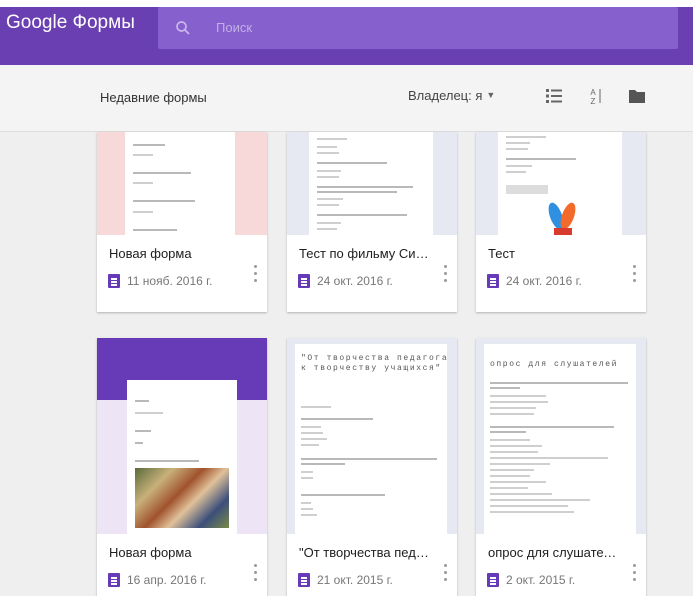 This screenshot has width=693, height=596. What do you see at coordinates (562, 218) in the screenshot?
I see `bird-illustration-icon` at bounding box center [562, 218].